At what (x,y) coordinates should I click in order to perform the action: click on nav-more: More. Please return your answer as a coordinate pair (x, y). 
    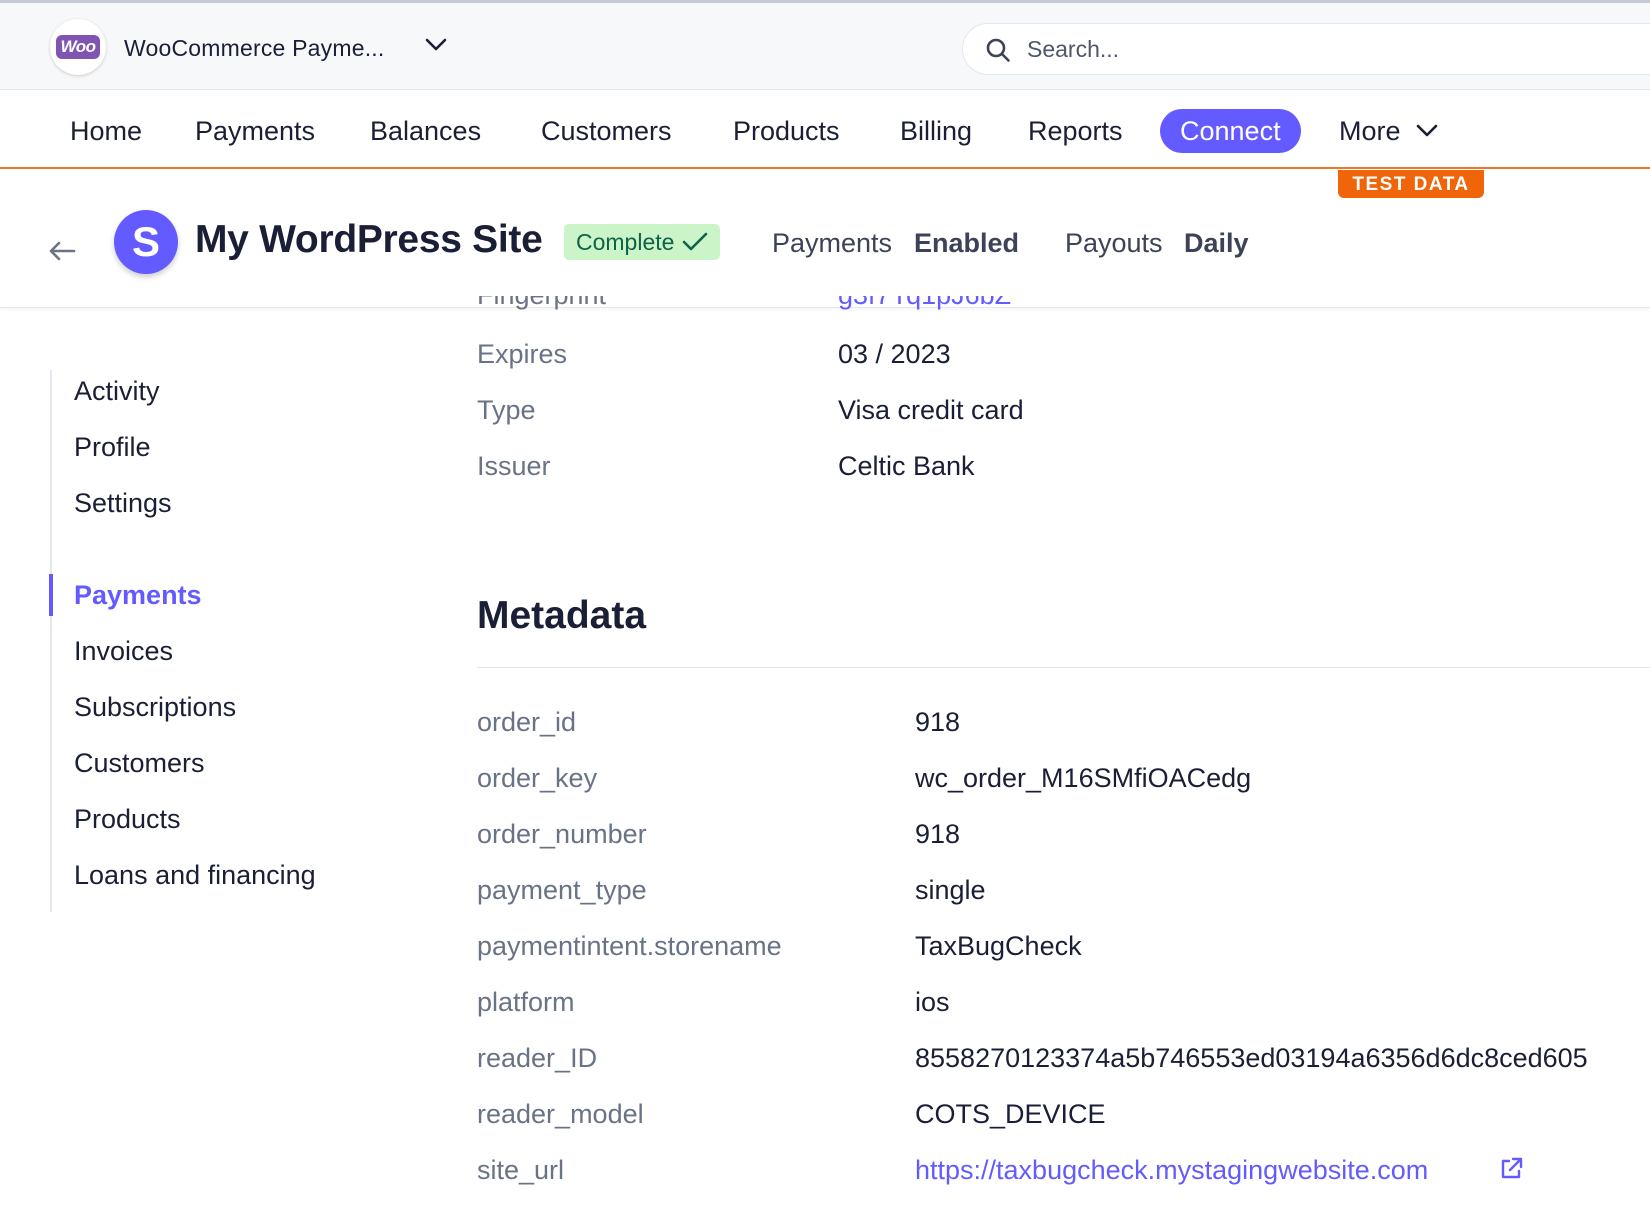
    Looking at the image, I should click on (1389, 131).